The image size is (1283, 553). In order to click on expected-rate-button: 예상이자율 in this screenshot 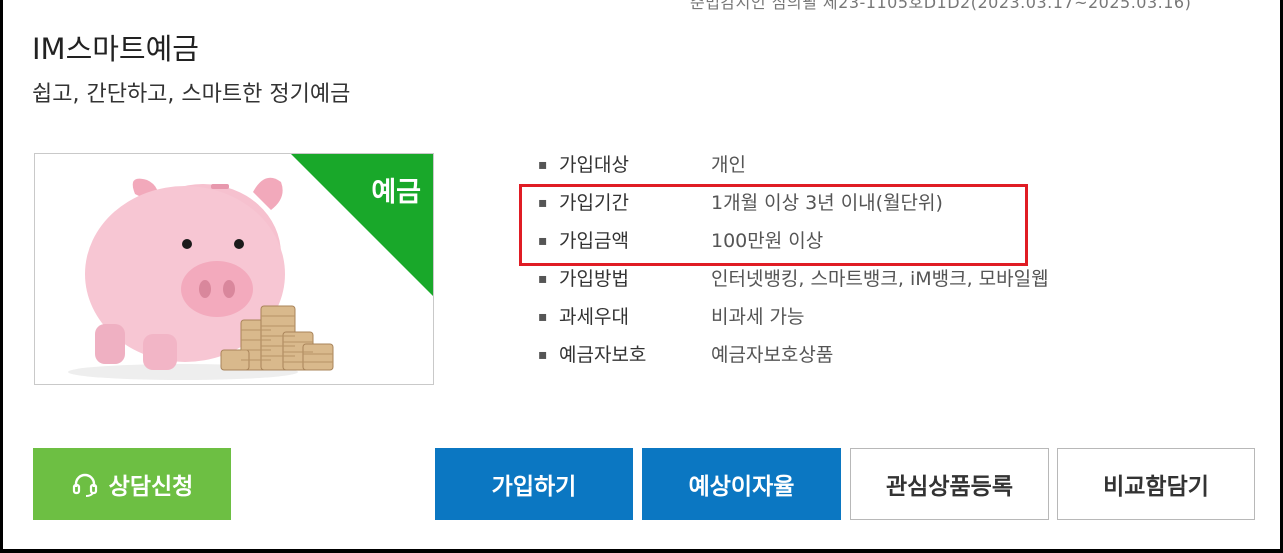, I will do `click(741, 484)`.